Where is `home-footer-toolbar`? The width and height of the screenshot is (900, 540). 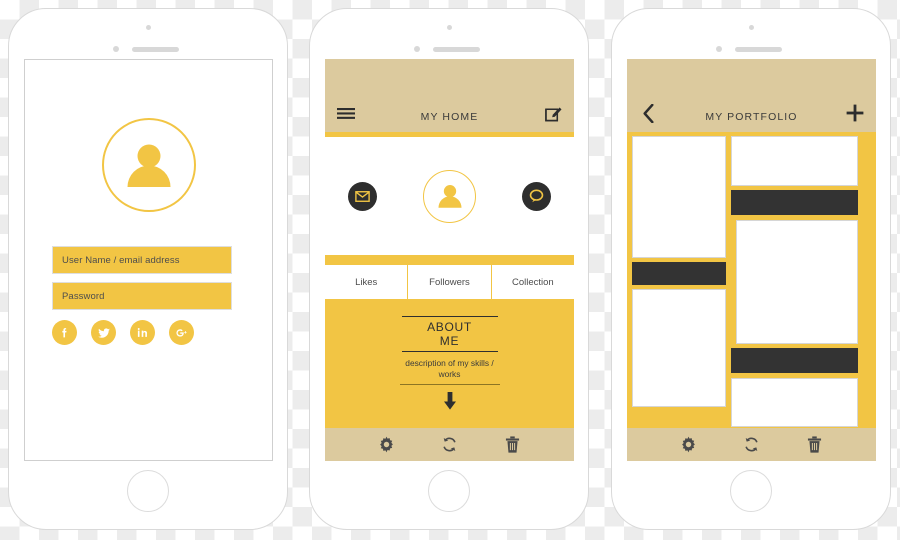
home-footer-toolbar is located at coordinates (449, 444).